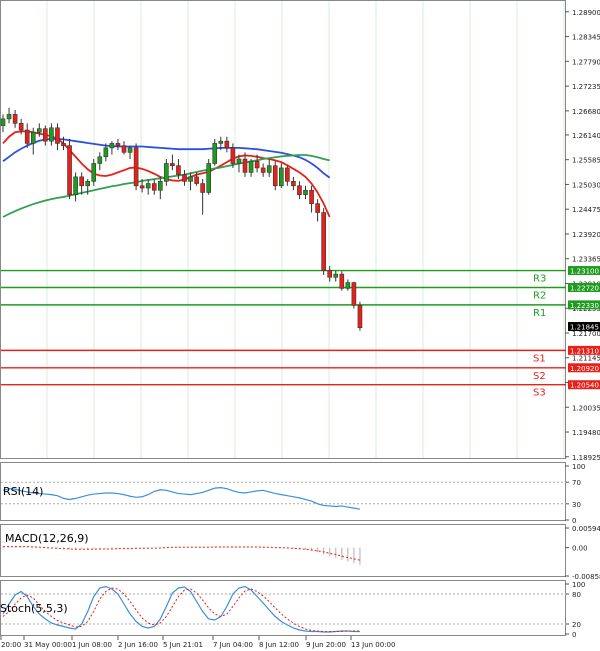  I want to click on level-price-value: 1.23100, so click(584, 272).